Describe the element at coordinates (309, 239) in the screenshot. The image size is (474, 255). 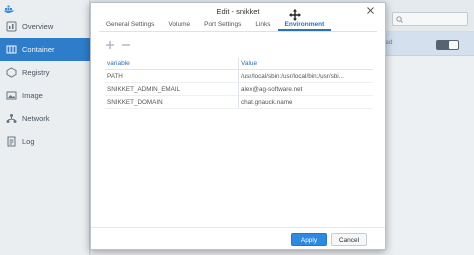
I see `apply-button: Apply` at that location.